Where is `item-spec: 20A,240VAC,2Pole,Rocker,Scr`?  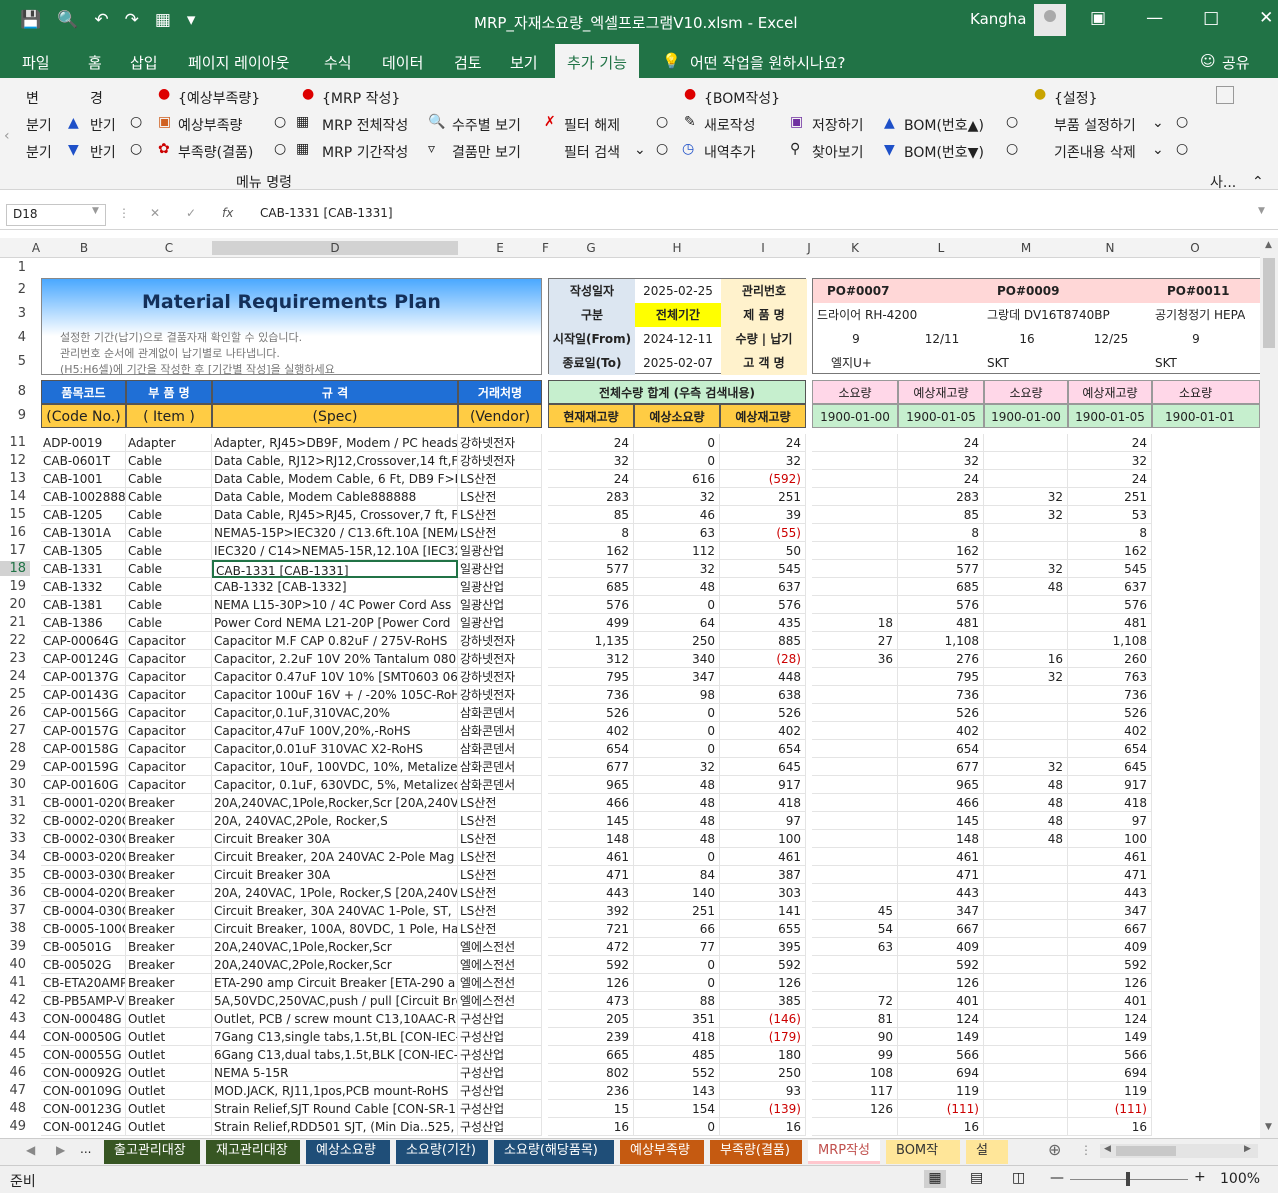 item-spec: 20A,240VAC,2Pole,Rocker,Scr is located at coordinates (335, 965).